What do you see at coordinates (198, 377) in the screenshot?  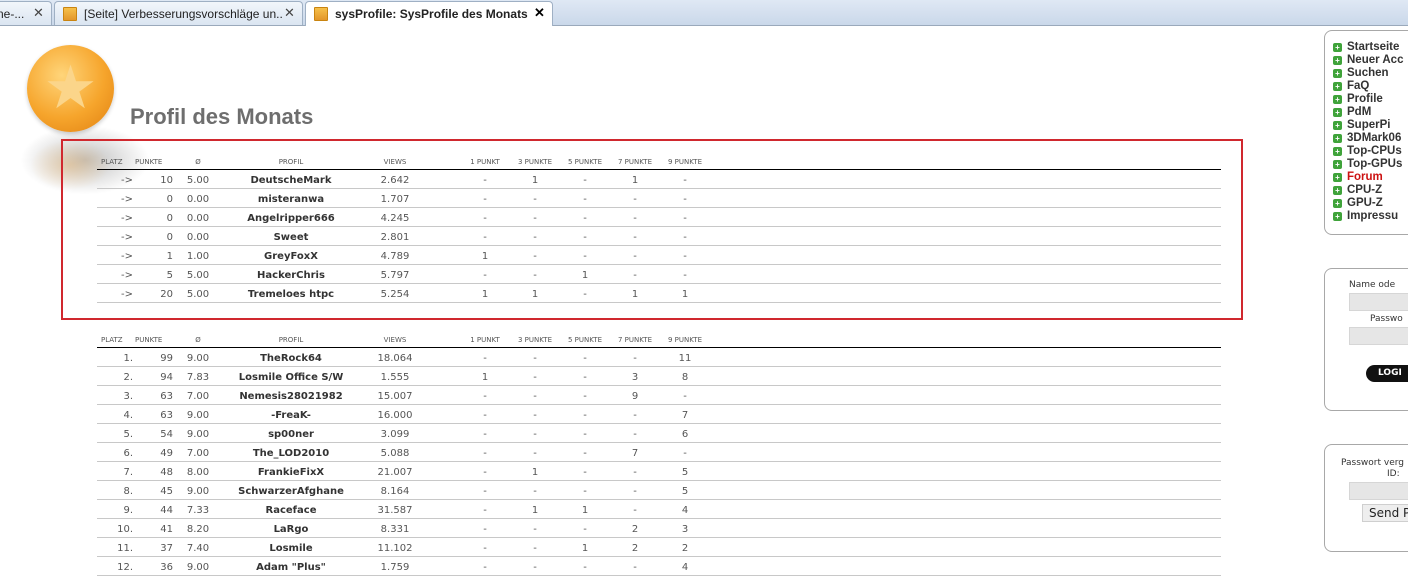 I see `cell-avg: 7.83` at bounding box center [198, 377].